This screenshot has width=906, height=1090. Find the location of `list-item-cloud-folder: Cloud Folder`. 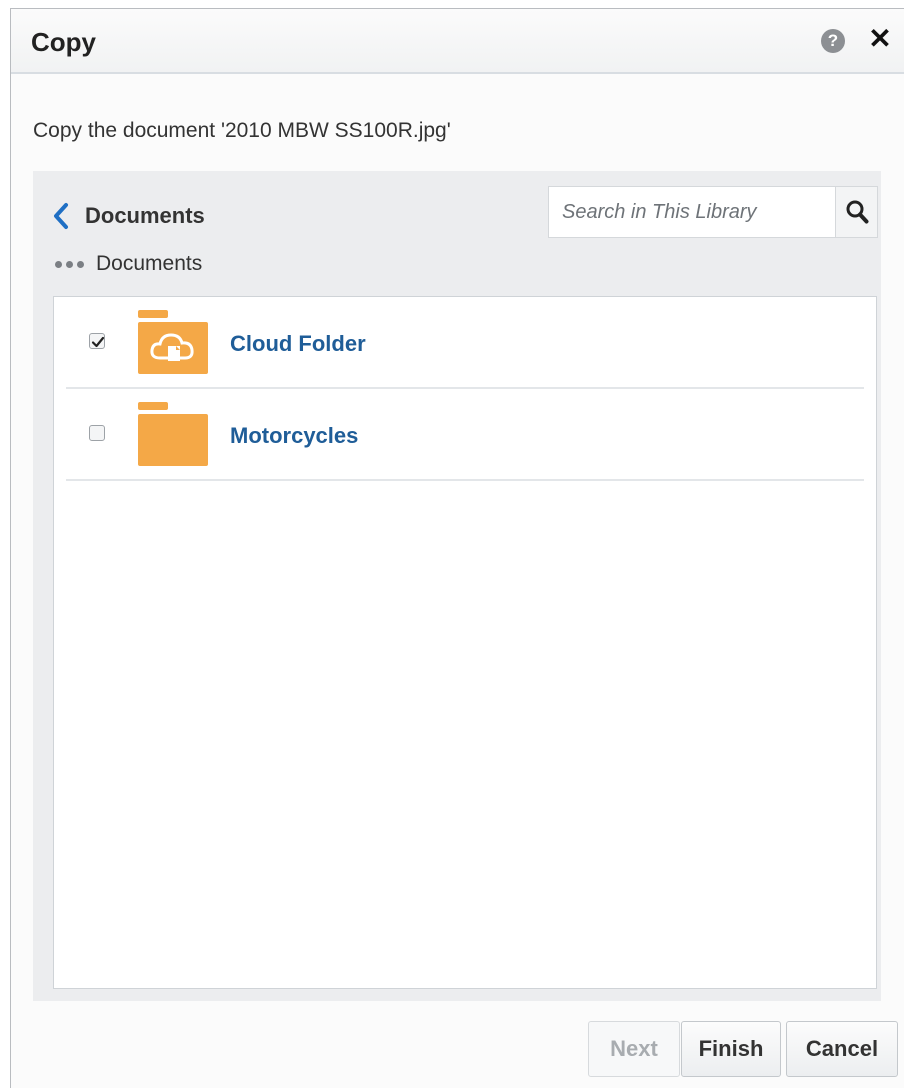

list-item-cloud-folder: Cloud Folder is located at coordinates (465, 343).